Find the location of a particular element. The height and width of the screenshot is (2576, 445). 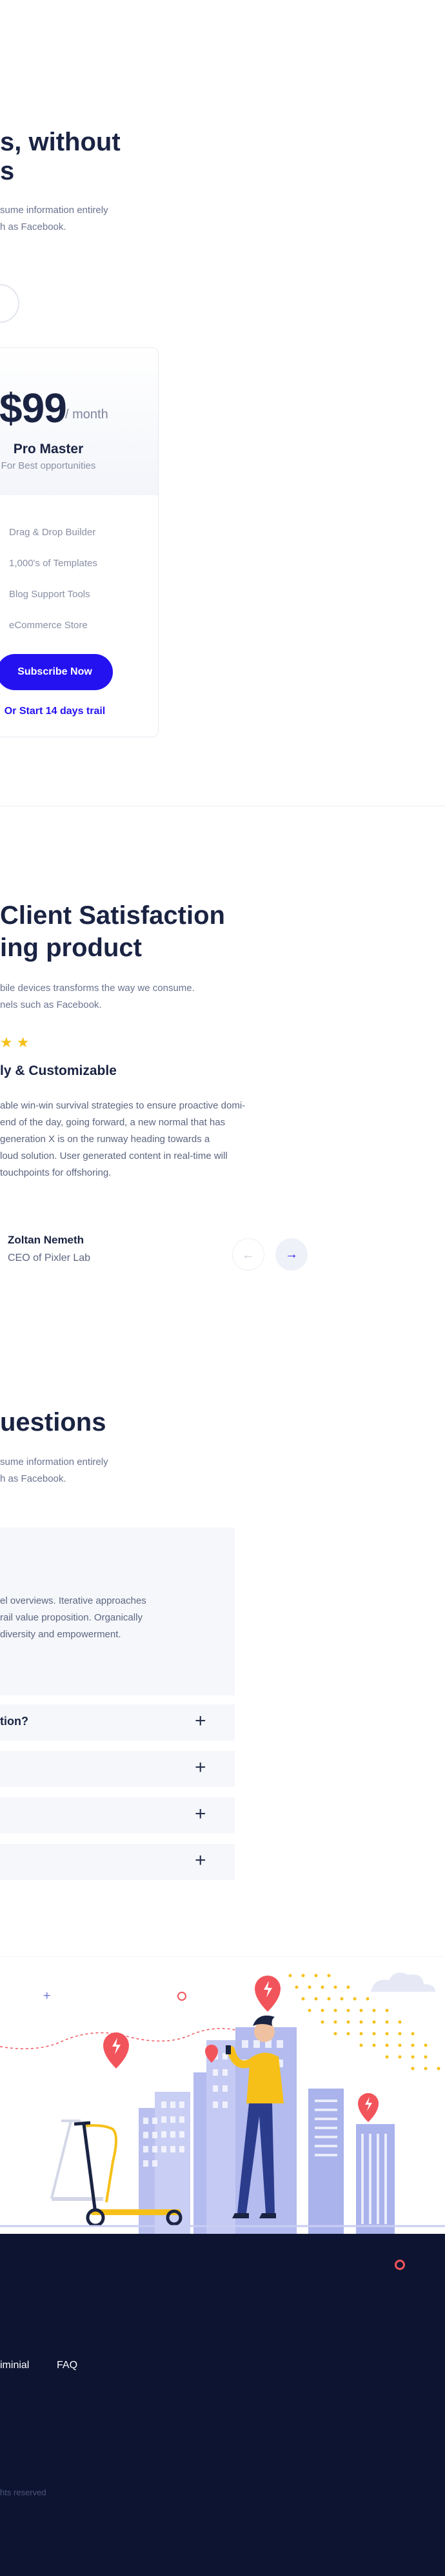

plan-feature: 1,000's of Templates is located at coordinates (53, 564).